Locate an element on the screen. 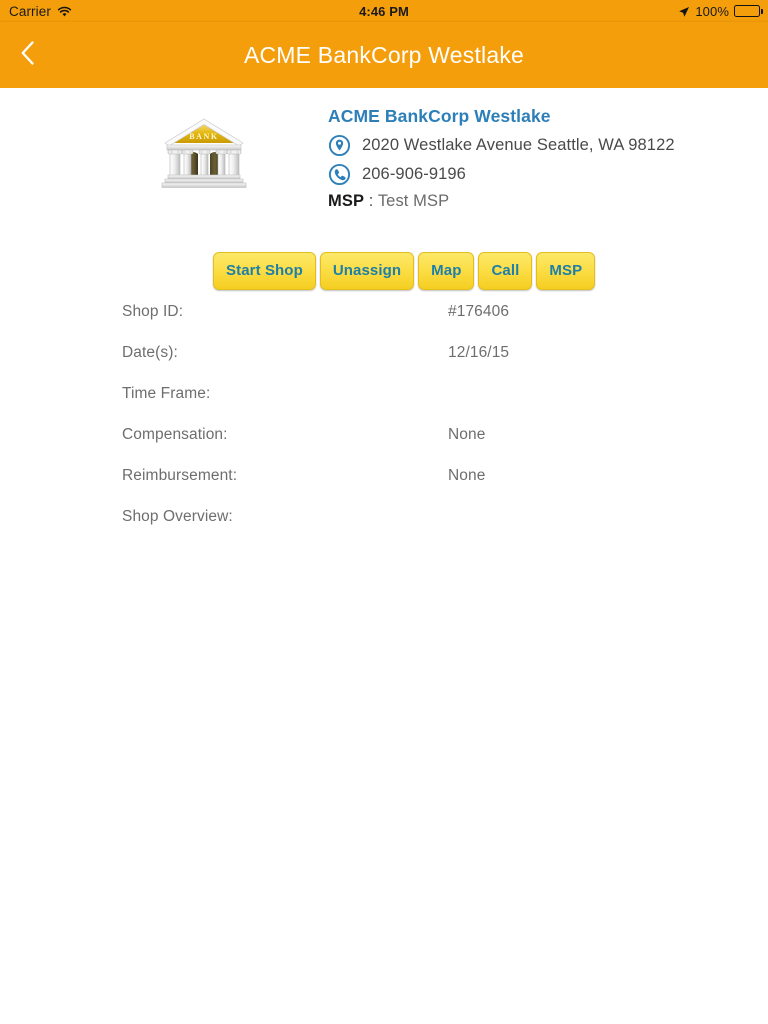  call-button: Call is located at coordinates (505, 271).